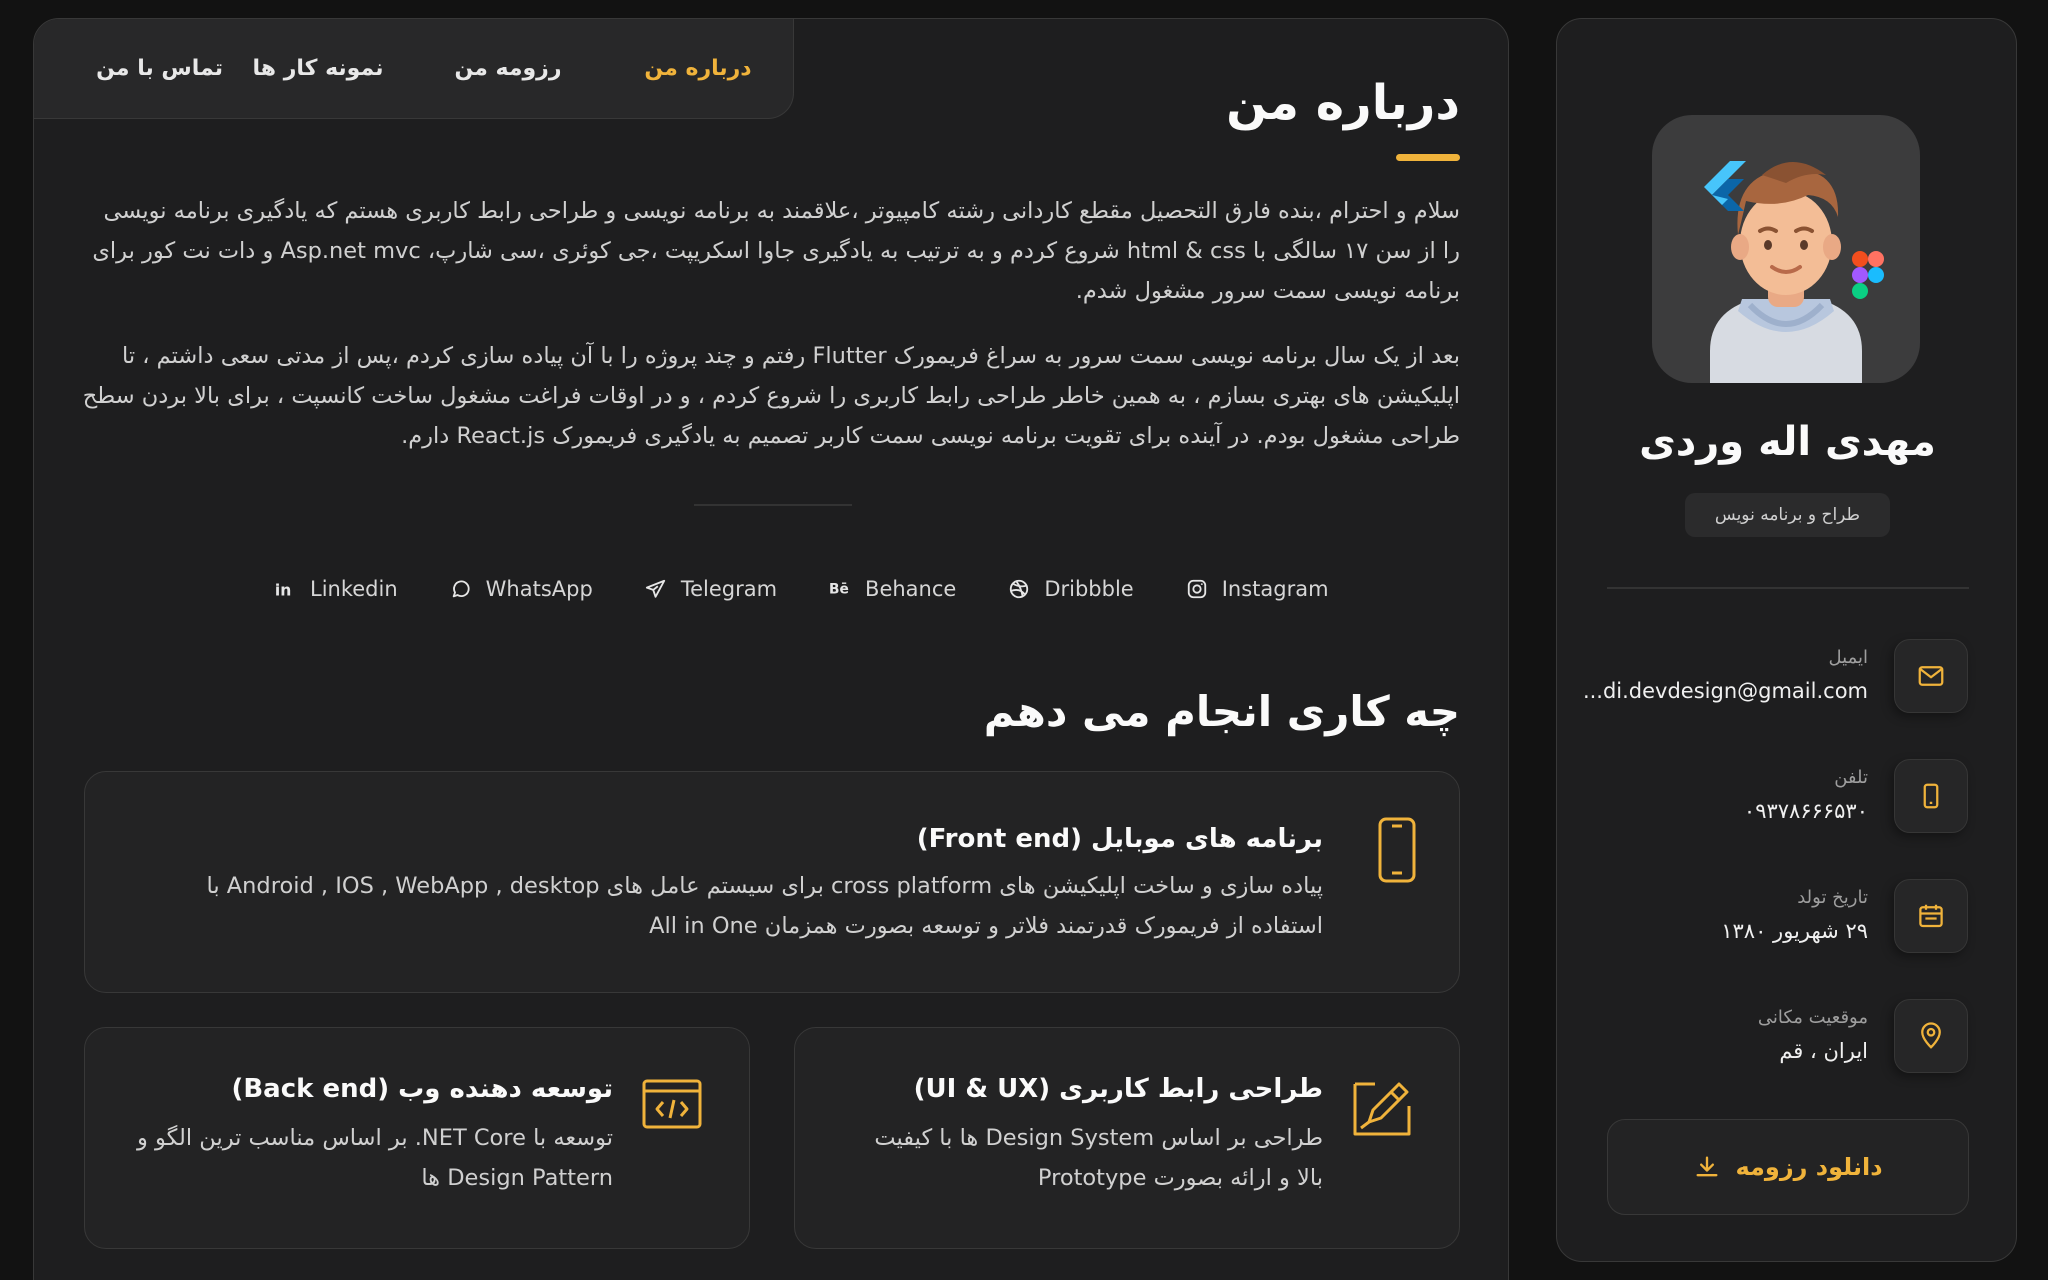 The width and height of the screenshot is (2048, 1280). I want to click on social-telegram: Telegram, so click(711, 589).